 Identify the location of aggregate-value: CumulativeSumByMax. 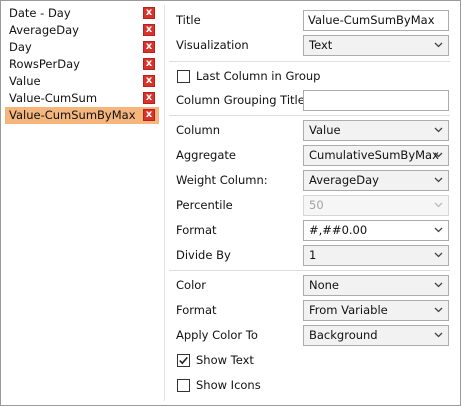
(374, 155).